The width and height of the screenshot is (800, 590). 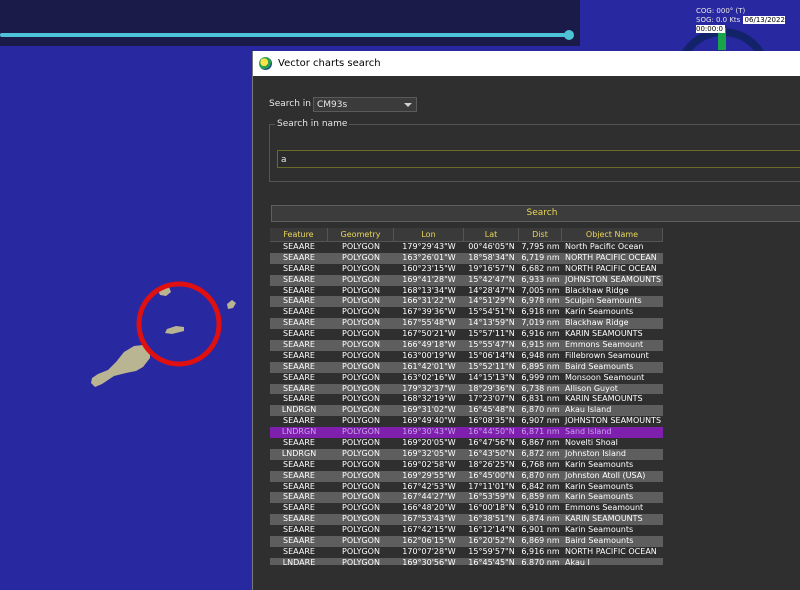 What do you see at coordinates (569, 35) in the screenshot?
I see `zoom-slider-handle` at bounding box center [569, 35].